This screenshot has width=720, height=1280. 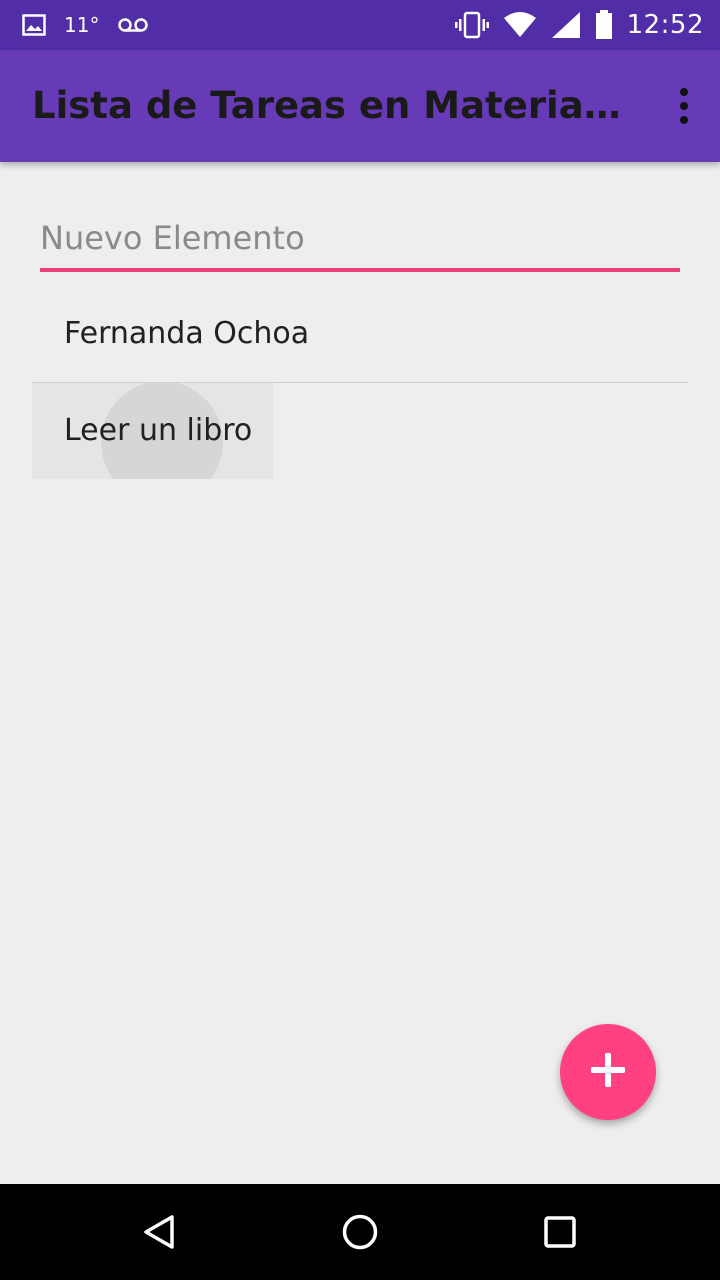 What do you see at coordinates (665, 25) in the screenshot?
I see `clock-text: 12:52` at bounding box center [665, 25].